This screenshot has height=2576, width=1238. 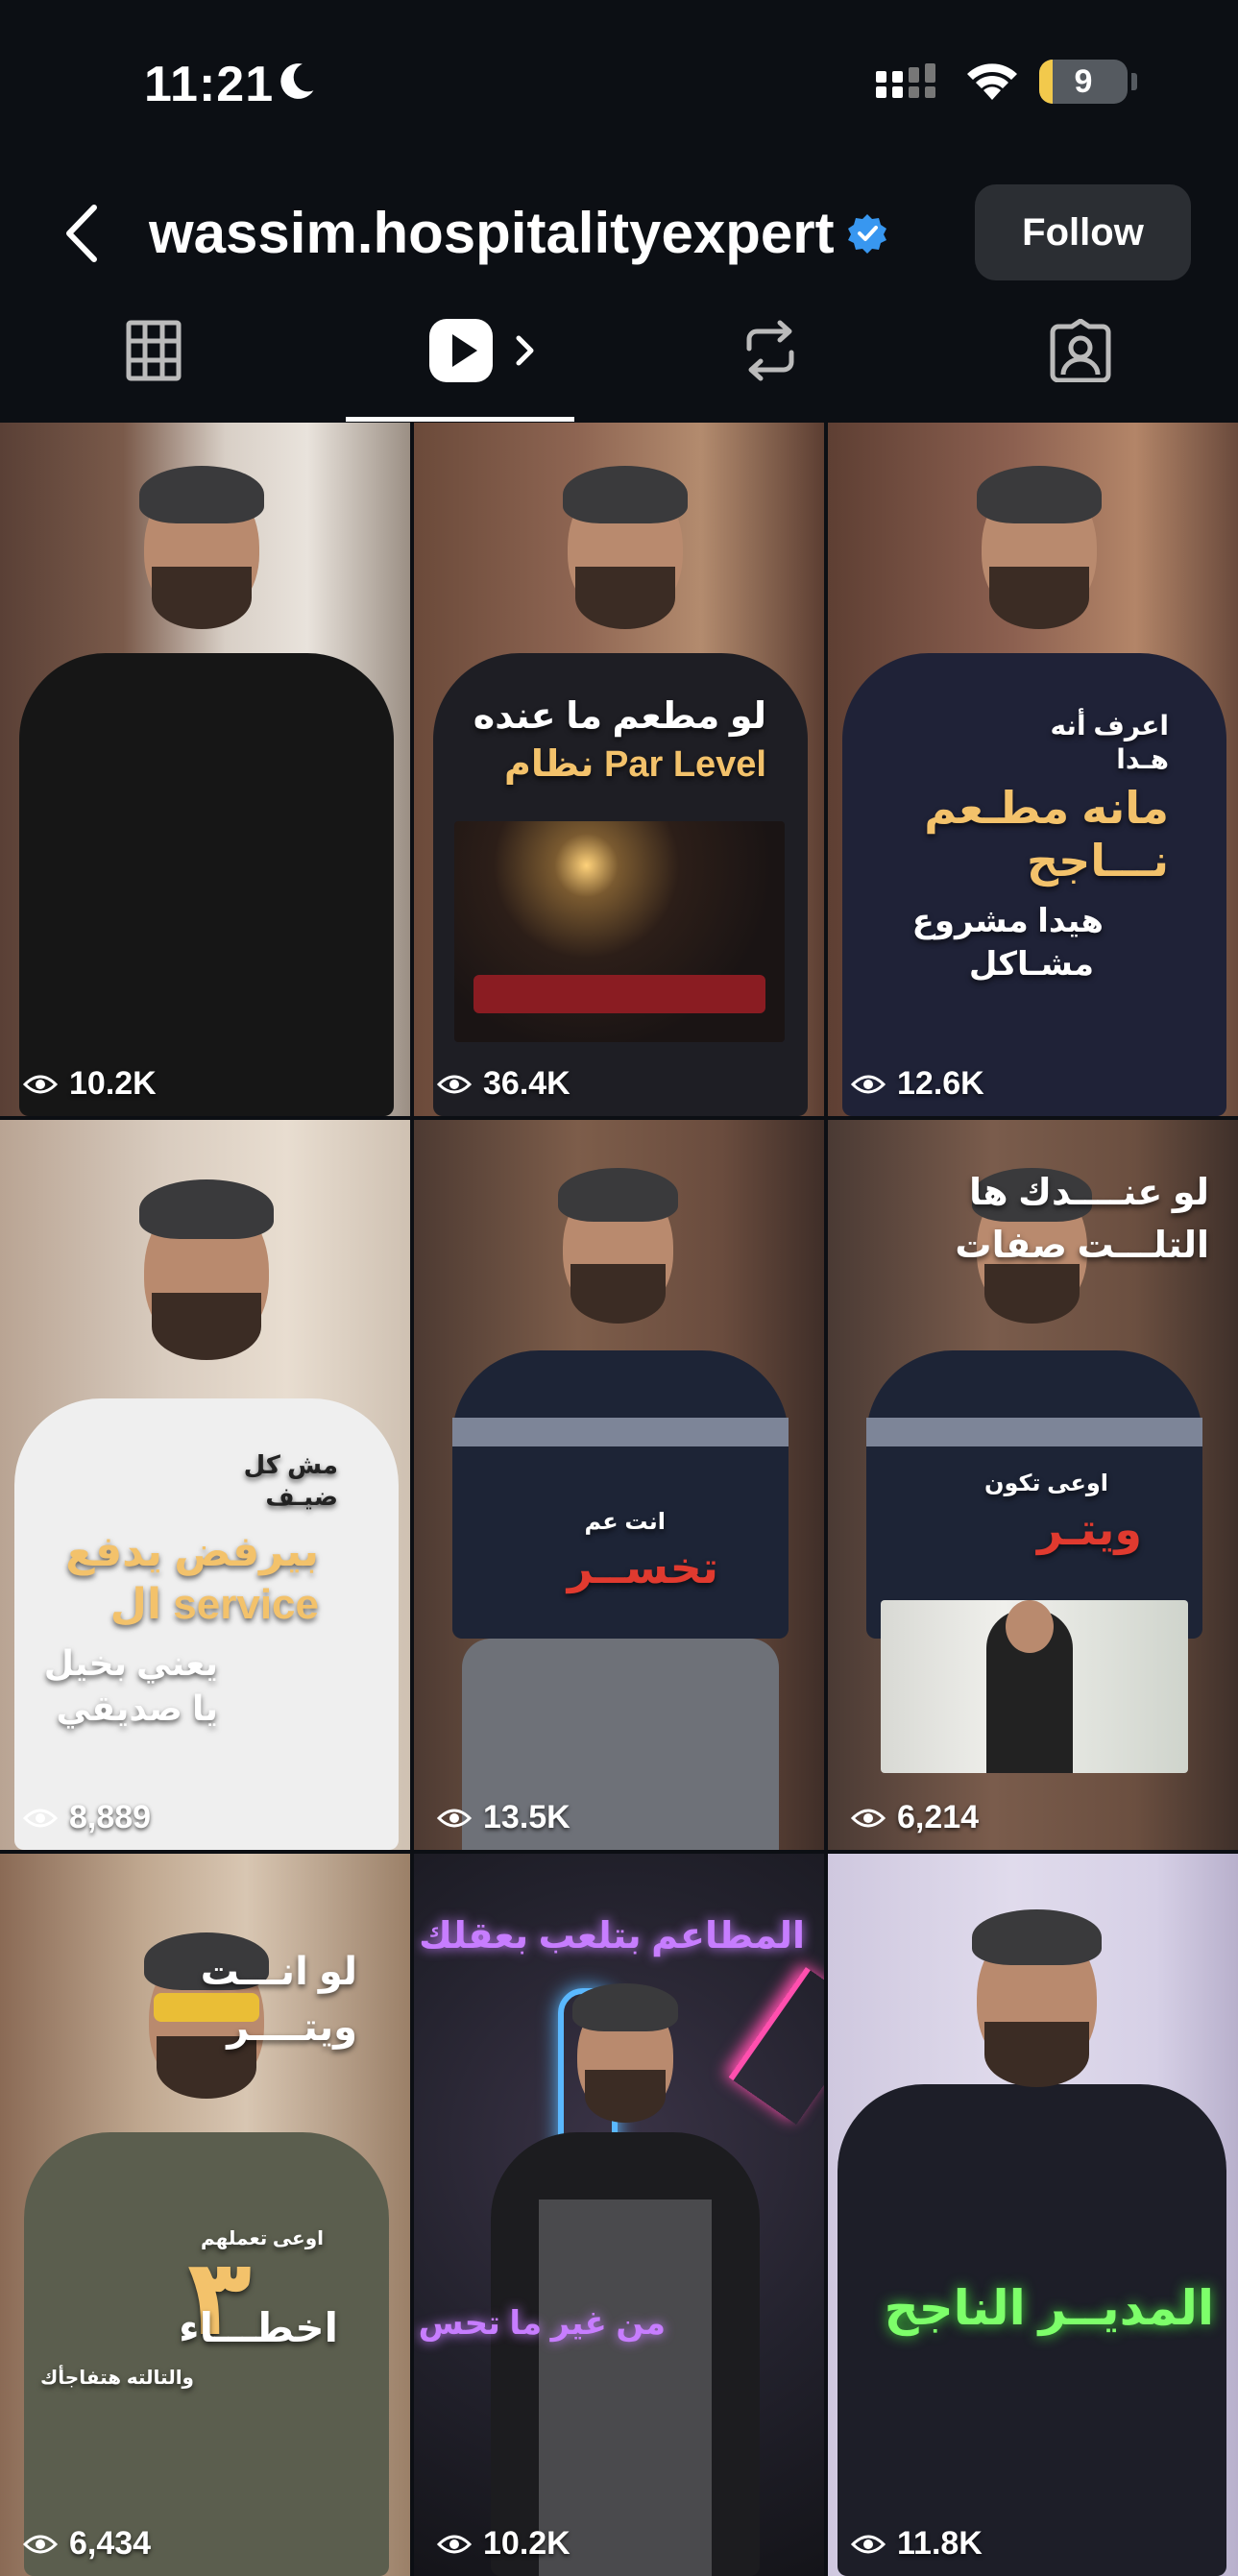 I want to click on reel-caption: ويتــــر, so click(x=292, y=2027).